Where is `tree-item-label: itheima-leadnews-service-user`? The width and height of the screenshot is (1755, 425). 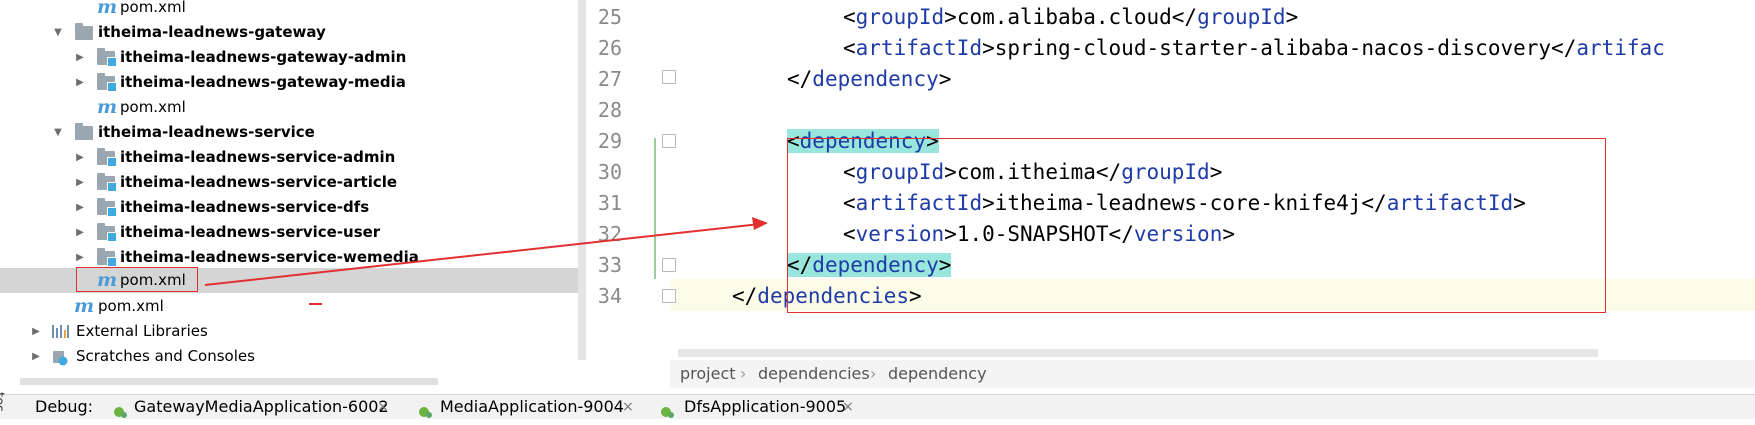
tree-item-label: itheima-leadnews-service-user is located at coordinates (250, 232).